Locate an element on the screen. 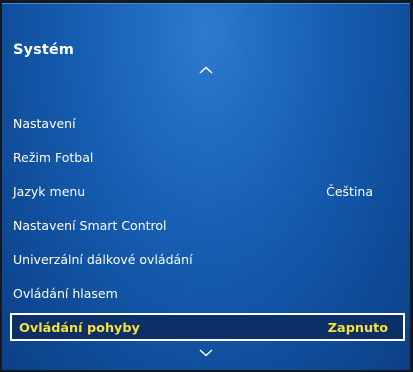 Image resolution: width=413 pixels, height=372 pixels. menu-item-nastaveni-smart-control: Nastavení Smart Control is located at coordinates (206, 226).